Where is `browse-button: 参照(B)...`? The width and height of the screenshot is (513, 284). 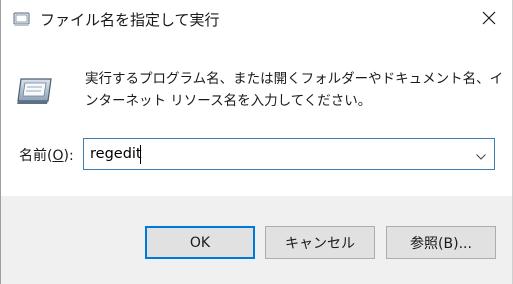 browse-button: 参照(B)... is located at coordinates (441, 242).